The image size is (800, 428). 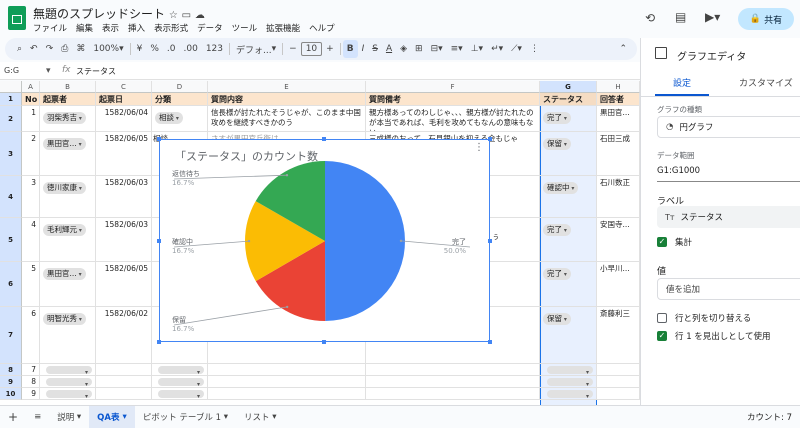 I want to click on menu-extensions: 拡張機能, so click(x=283, y=28).